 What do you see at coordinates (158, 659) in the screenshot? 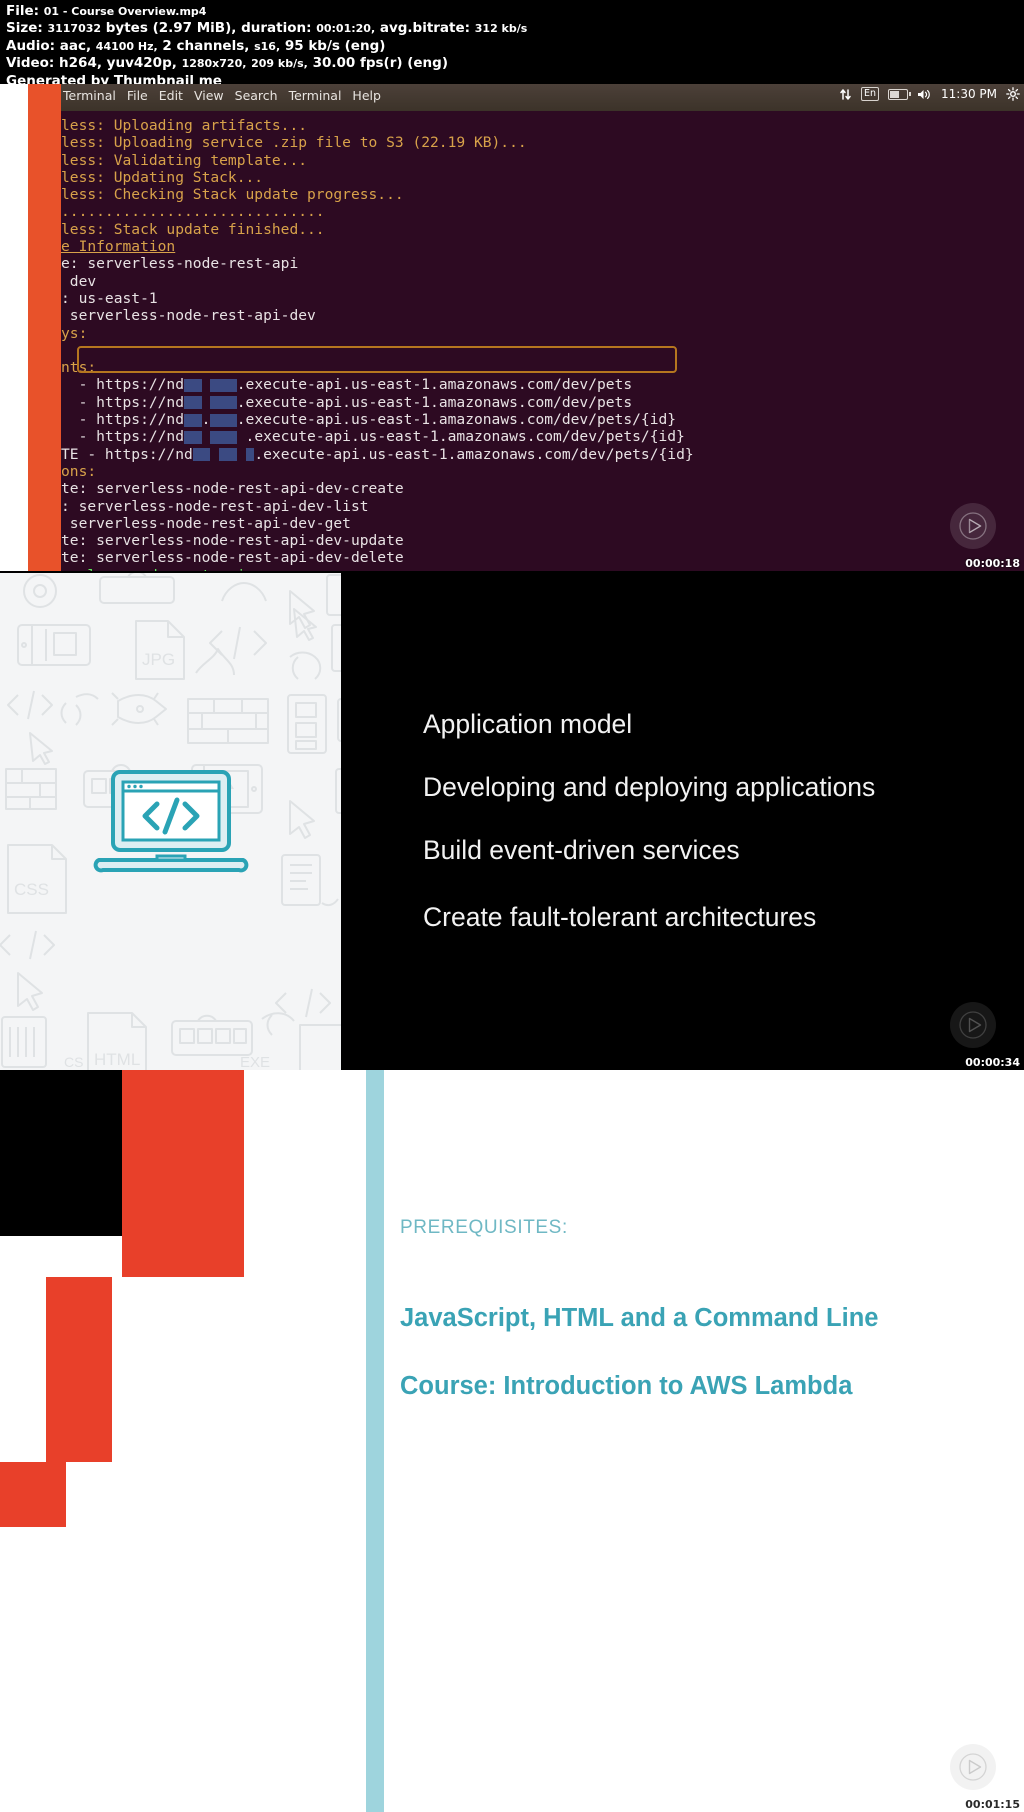
I see `svg-text: JPG` at bounding box center [158, 659].